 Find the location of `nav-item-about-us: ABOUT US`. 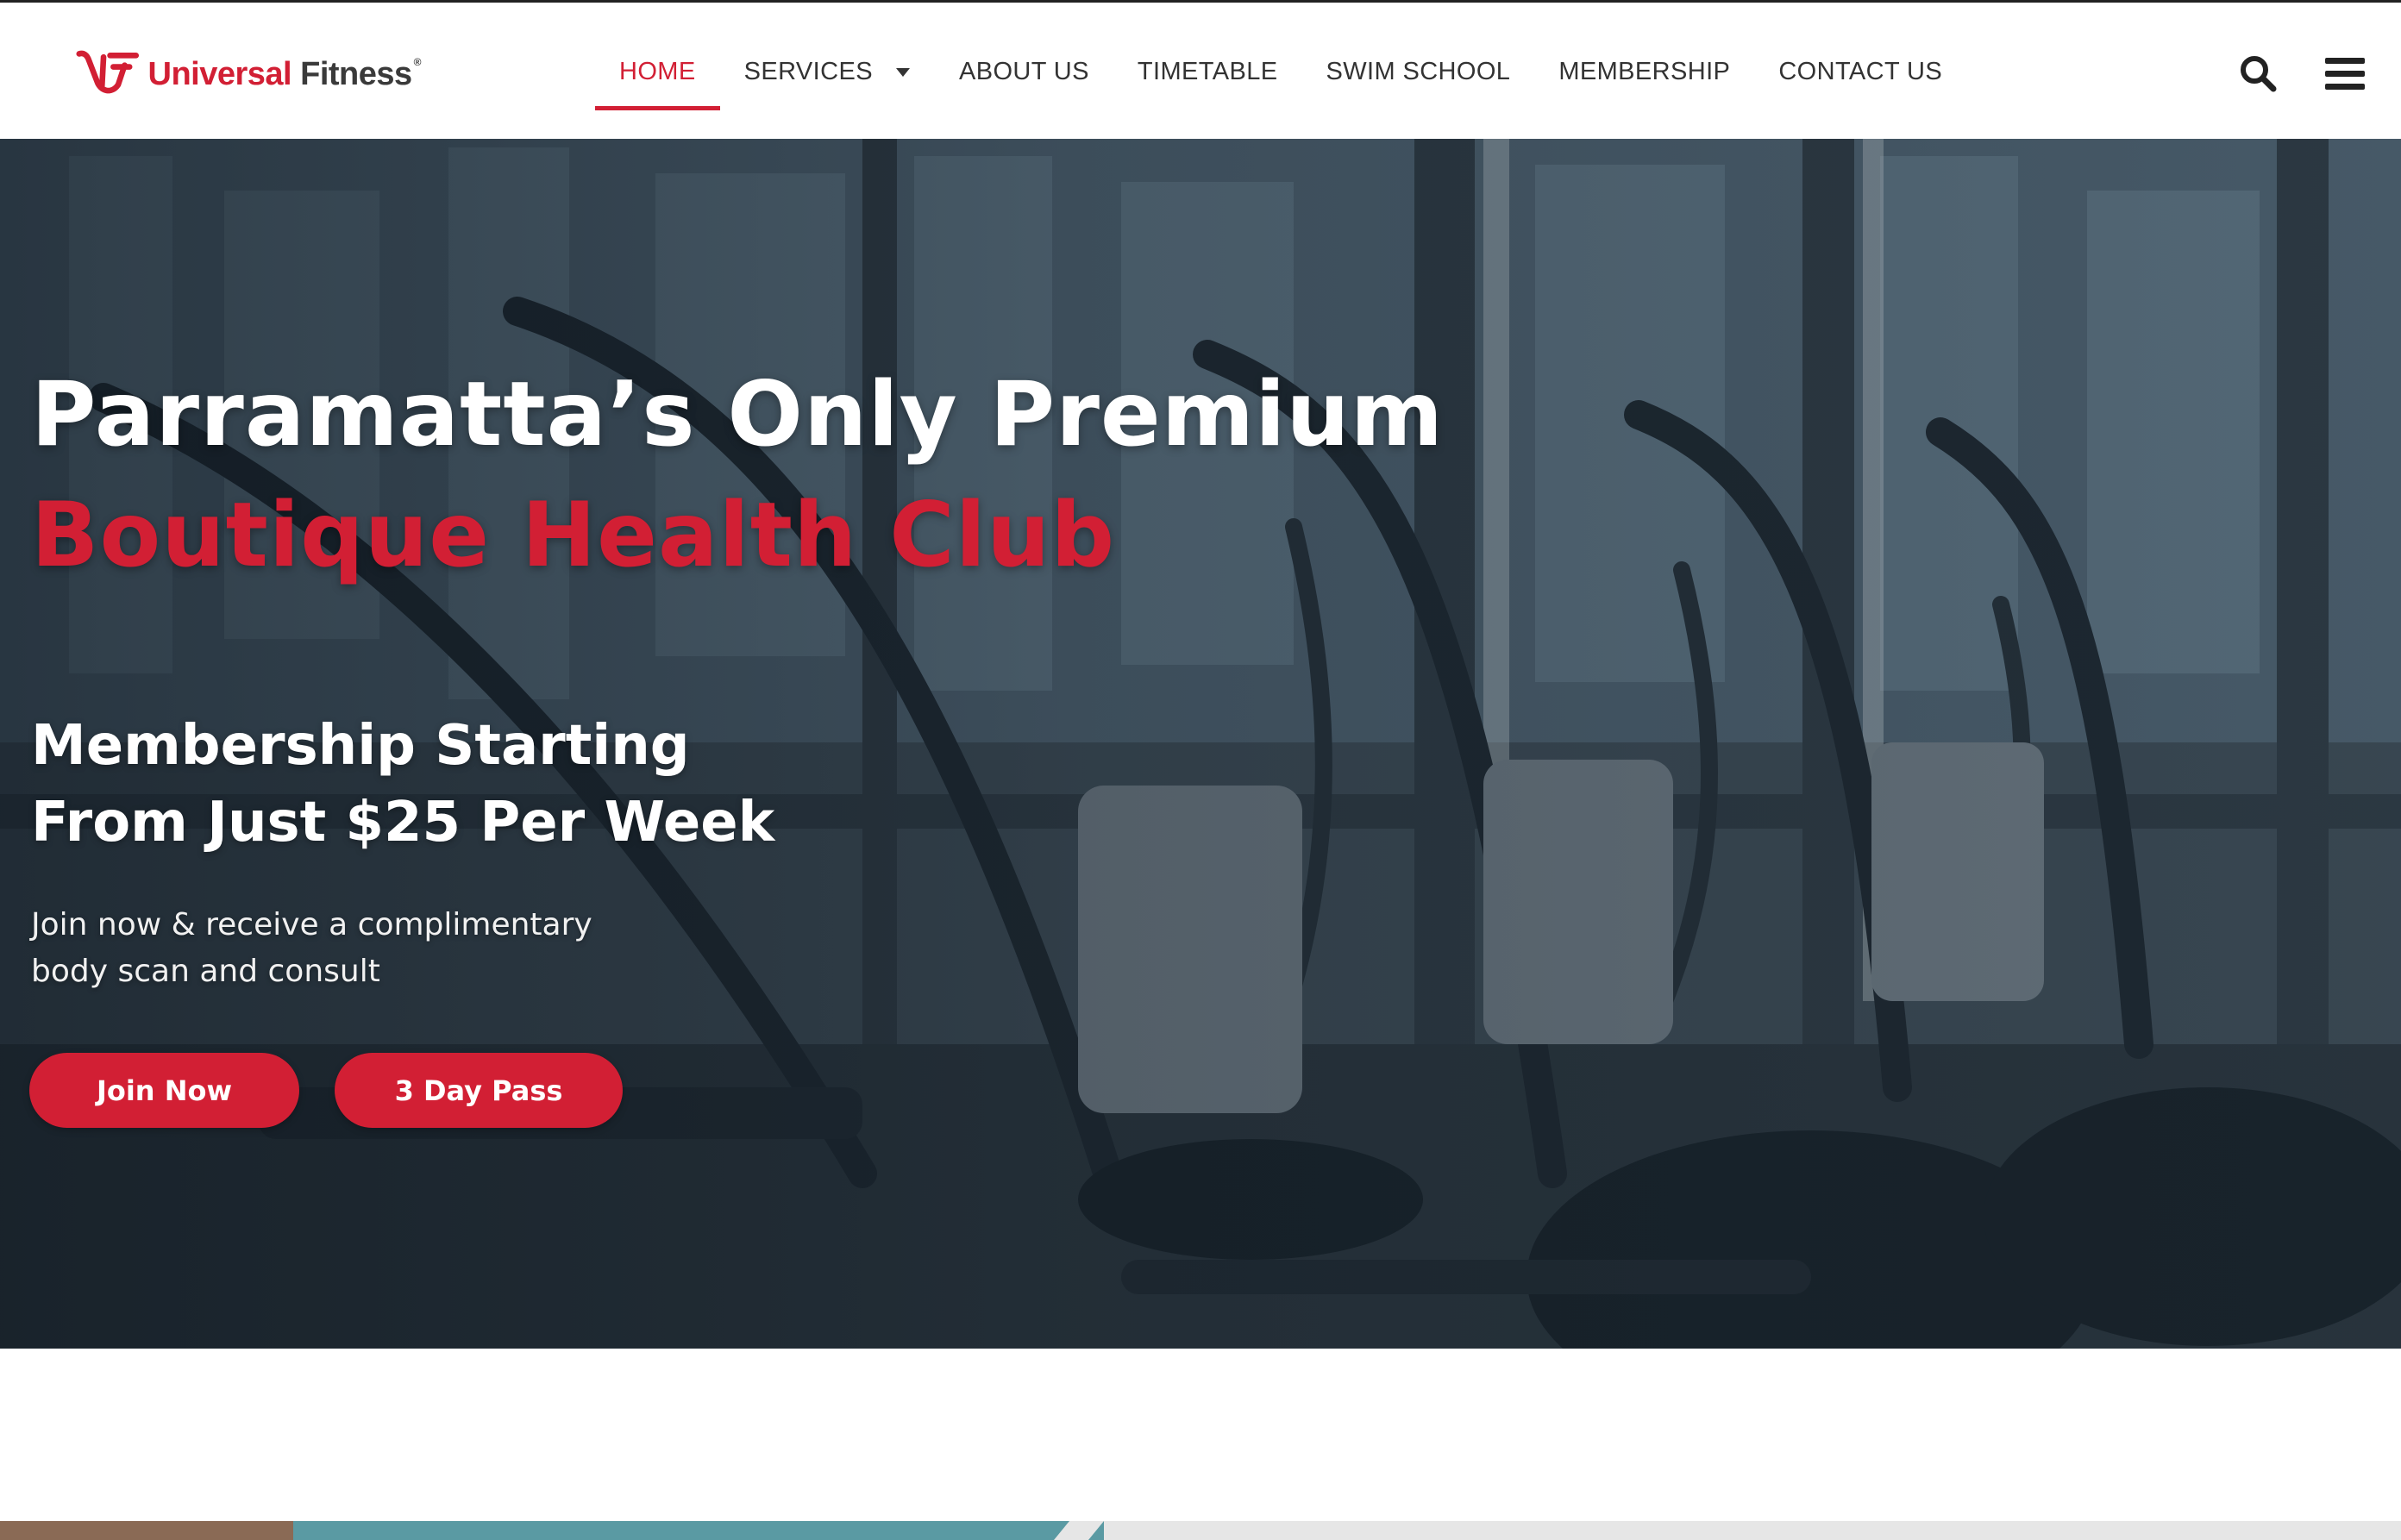

nav-item-about-us: ABOUT US is located at coordinates (1024, 72).